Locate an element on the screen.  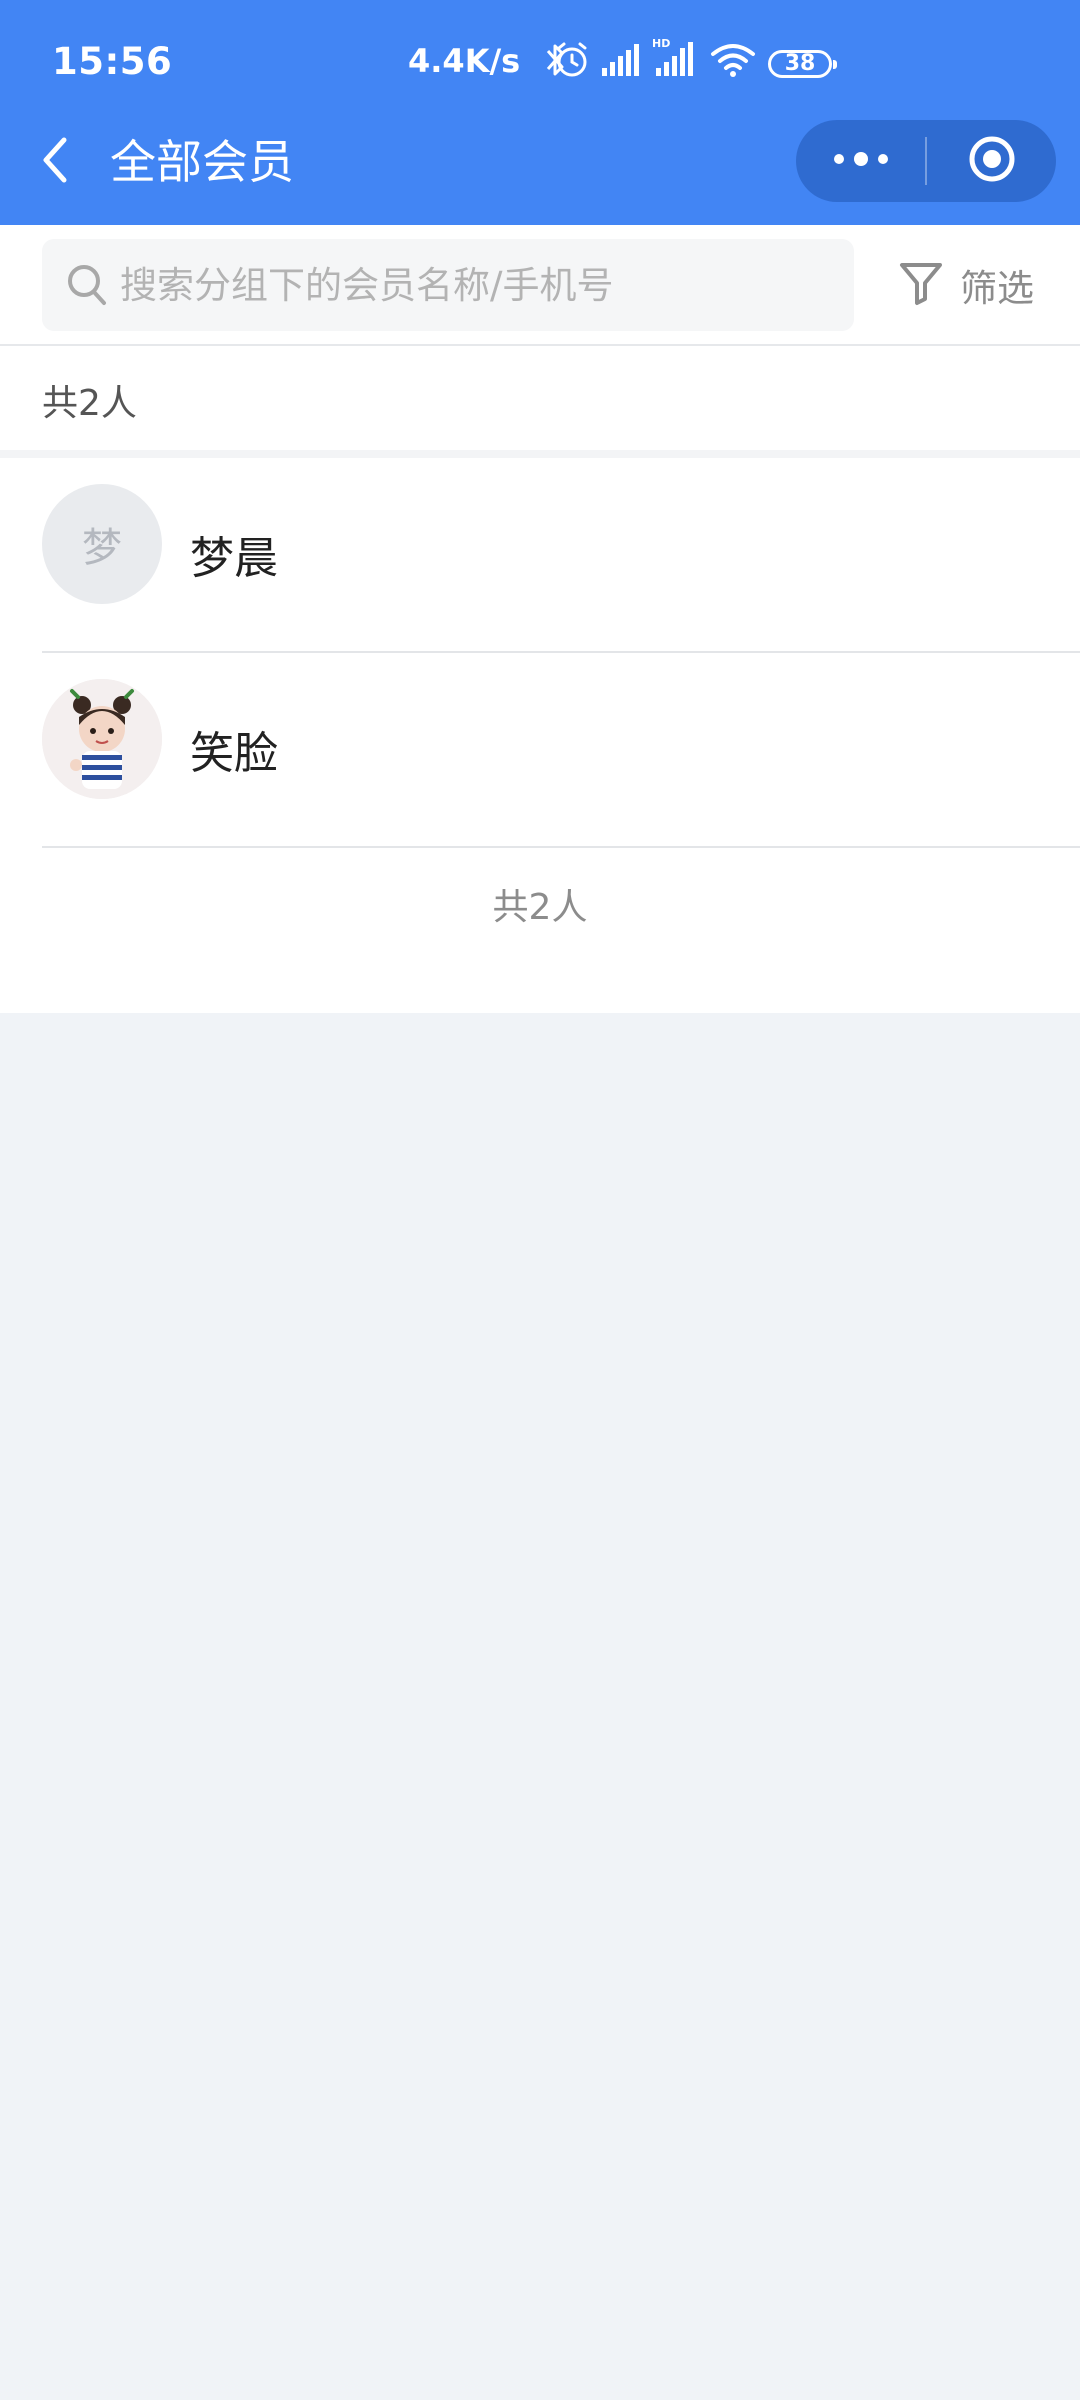
member-row: 笑脸 is located at coordinates (540, 750).